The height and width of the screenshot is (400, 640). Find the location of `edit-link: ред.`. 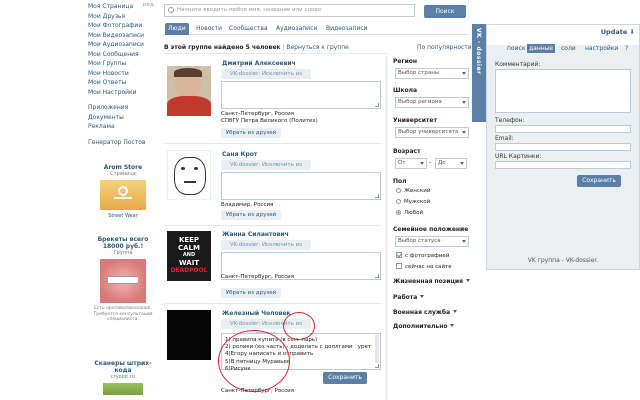

edit-link: ред. is located at coordinates (149, 5).